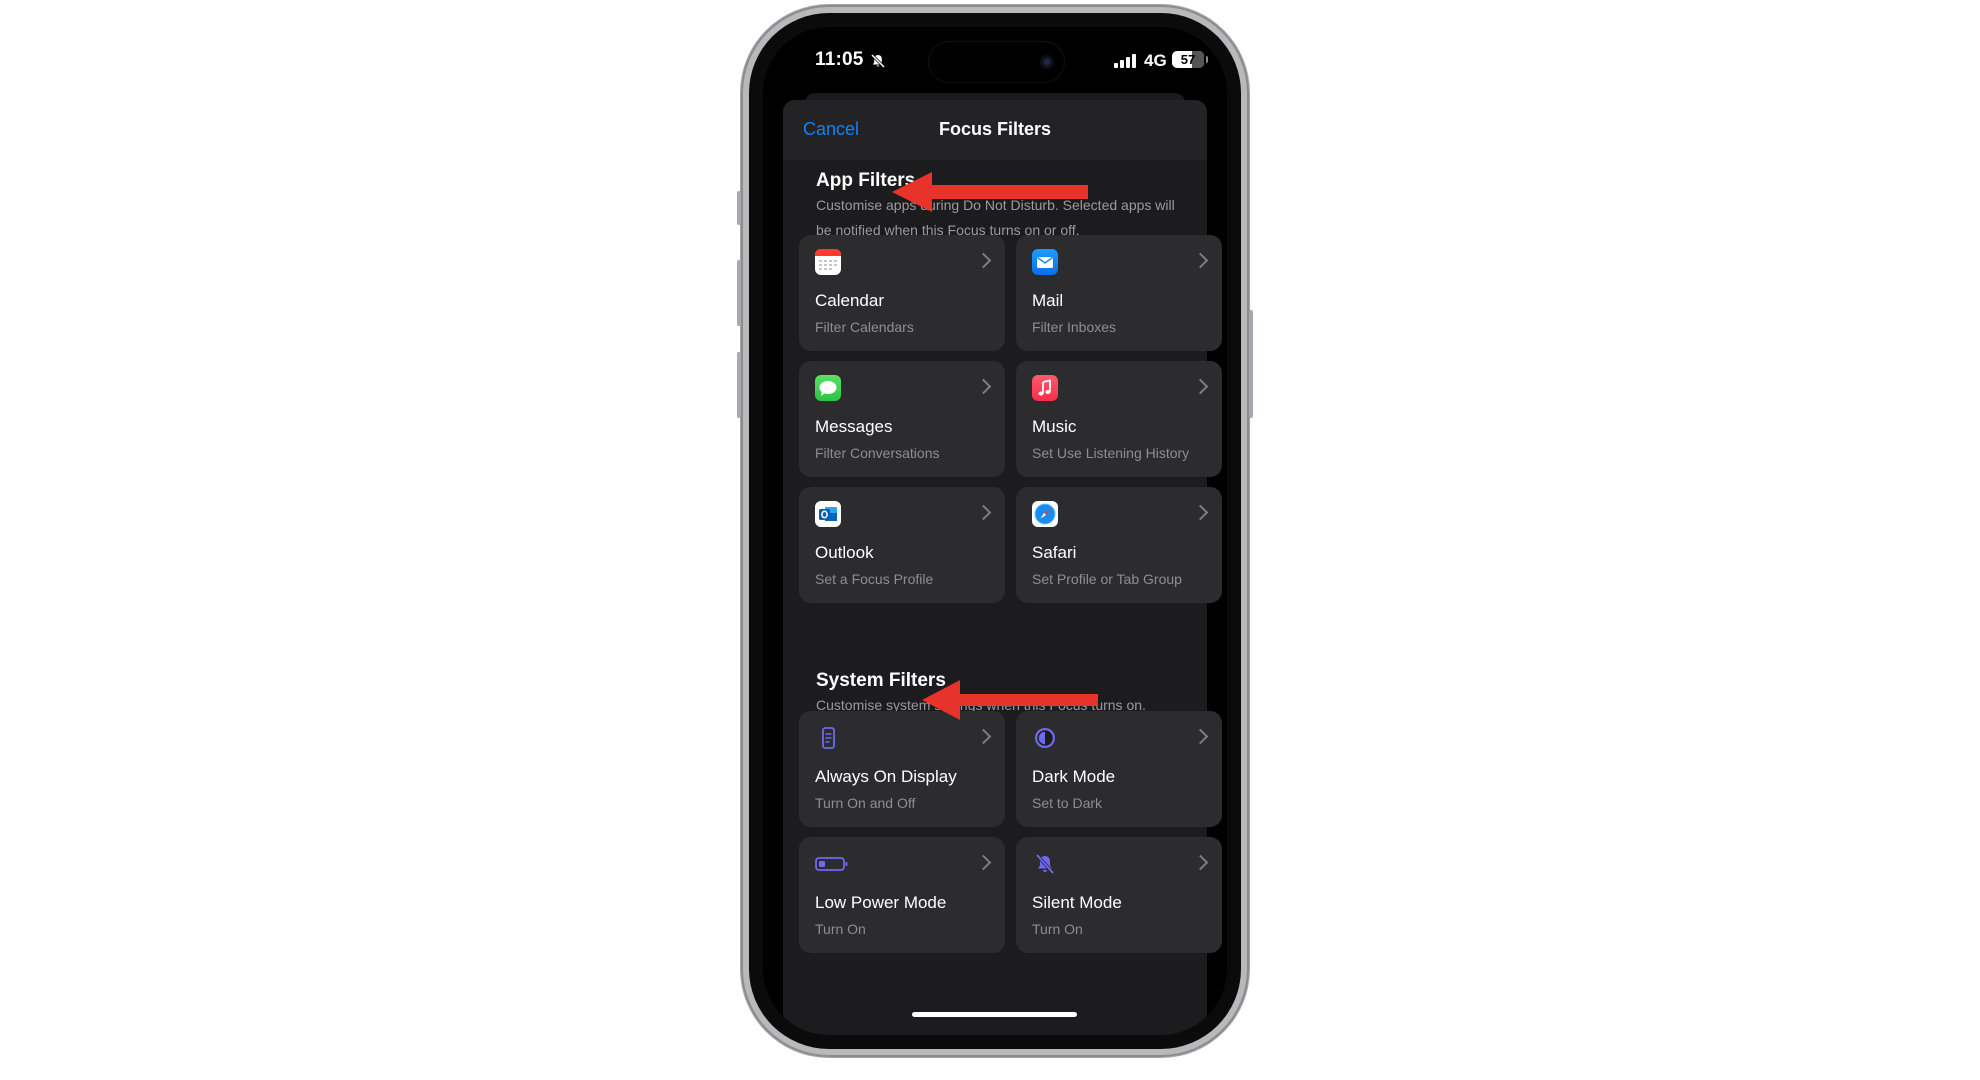 This screenshot has height=1080, width=1980. What do you see at coordinates (1074, 776) in the screenshot?
I see `filter-card-title: Dark Mode` at bounding box center [1074, 776].